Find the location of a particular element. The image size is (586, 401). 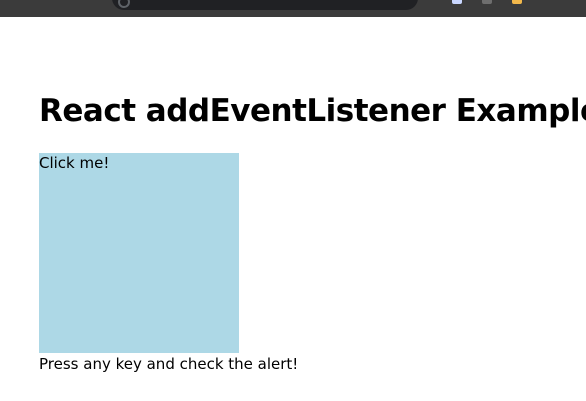

page-title: React addEventListener Example is located at coordinates (312, 111).